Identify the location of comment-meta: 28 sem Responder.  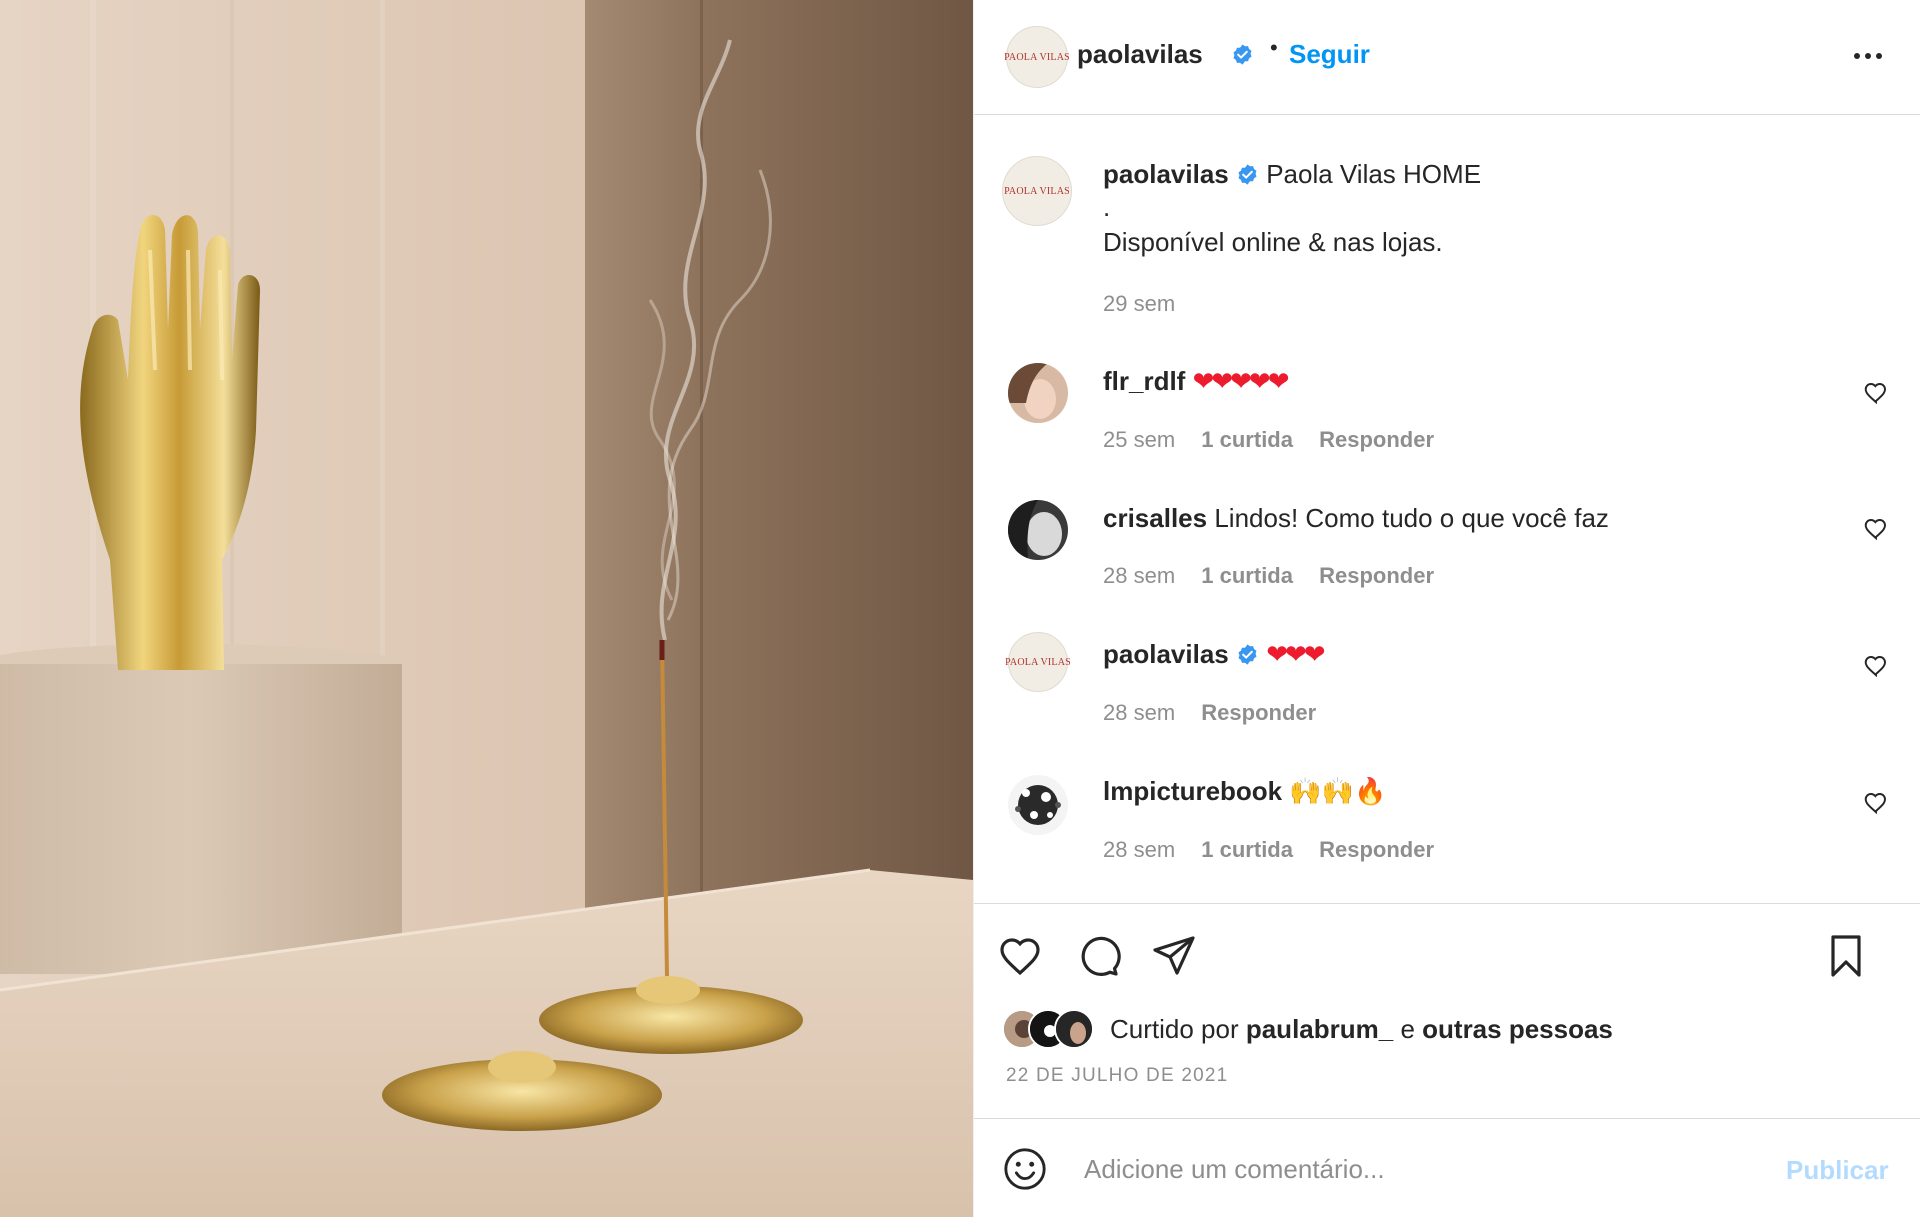
(1209, 713).